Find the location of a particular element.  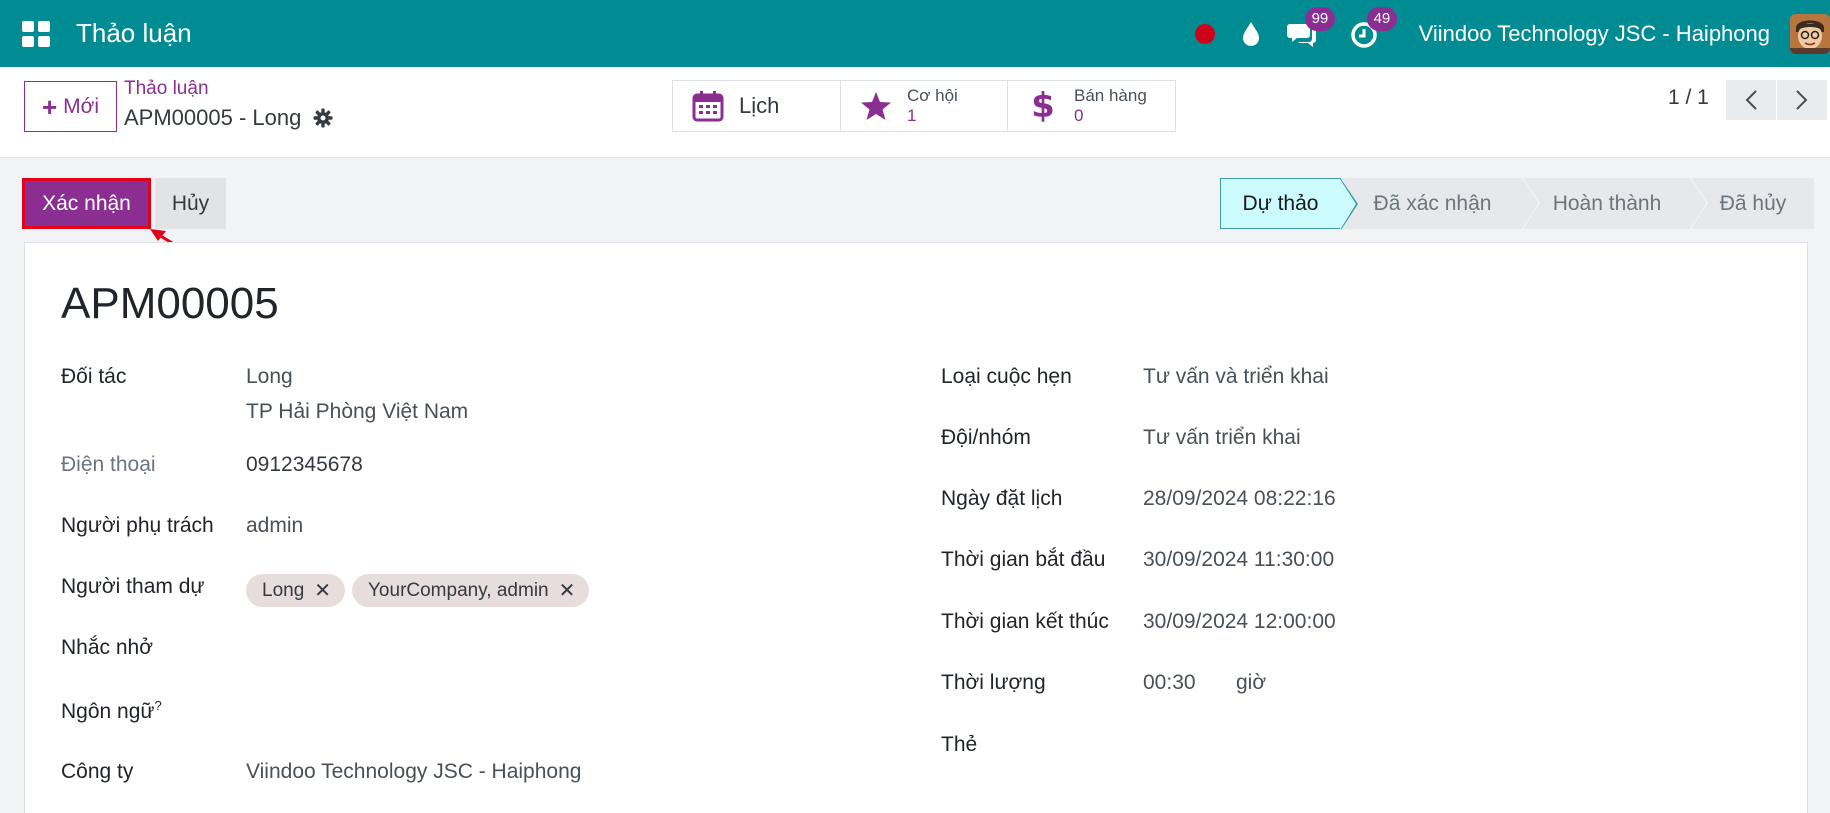

reminder-label: Nhắc nhở is located at coordinates (107, 647).